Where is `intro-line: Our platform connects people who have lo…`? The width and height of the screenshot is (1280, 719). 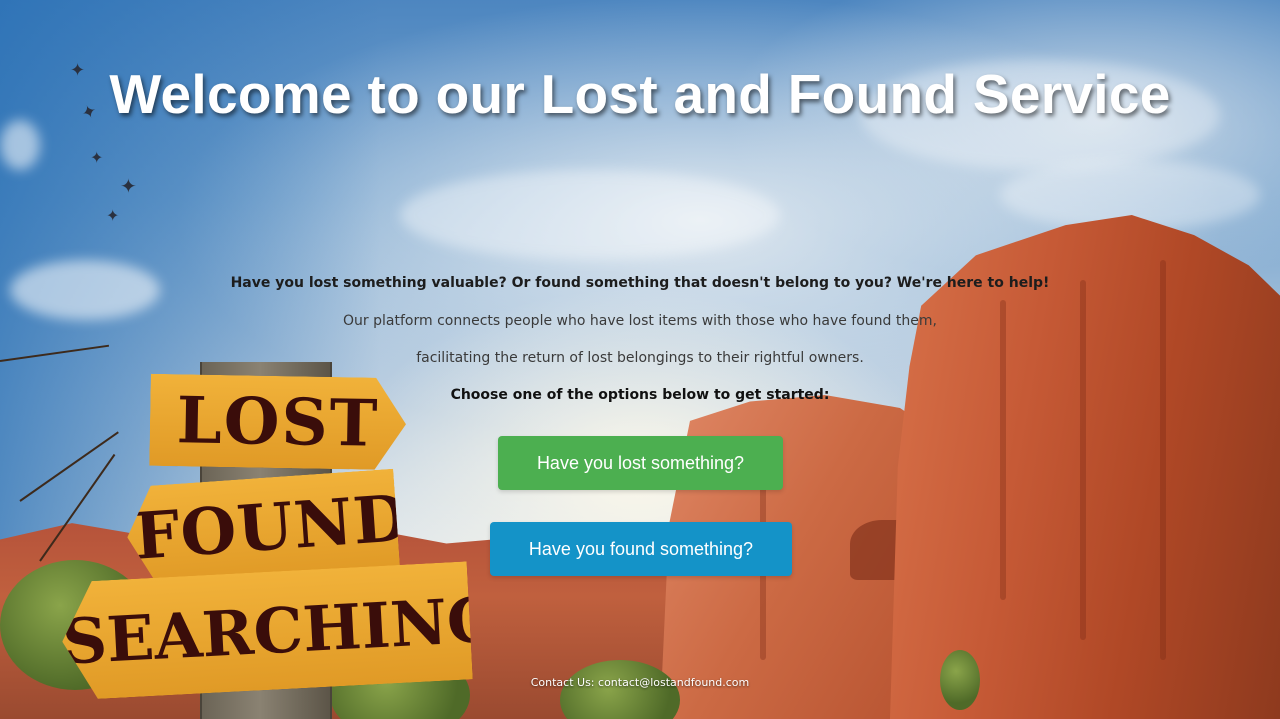
intro-line: Our platform connects people who have lo… is located at coordinates (640, 321).